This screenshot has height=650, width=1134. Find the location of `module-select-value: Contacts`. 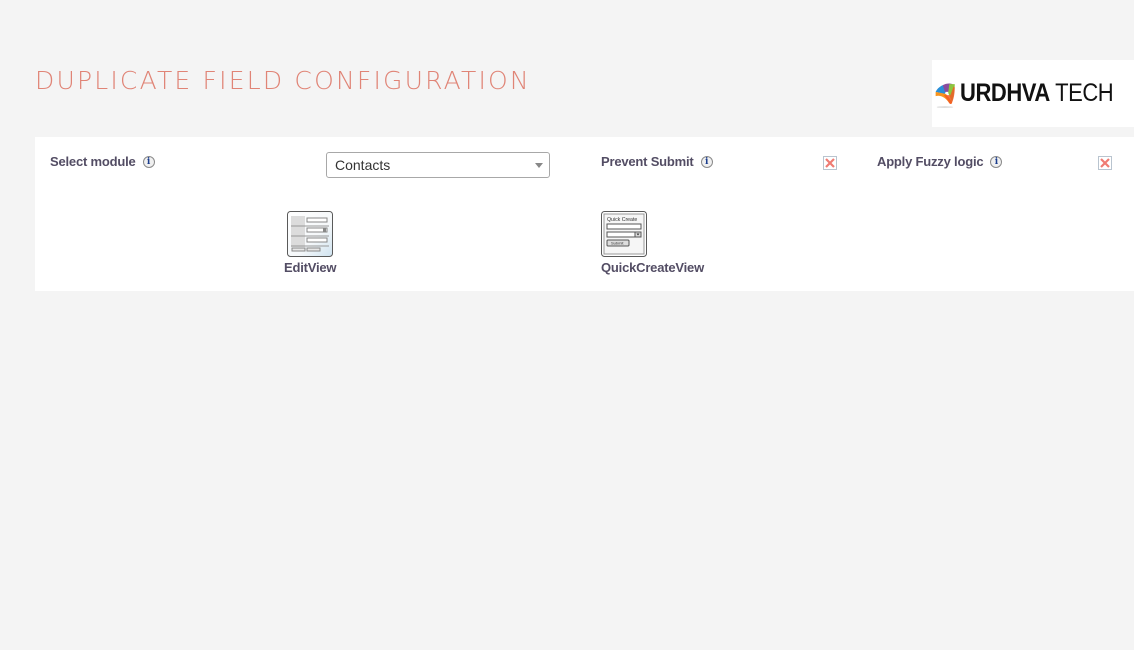

module-select-value: Contacts is located at coordinates (363, 165).